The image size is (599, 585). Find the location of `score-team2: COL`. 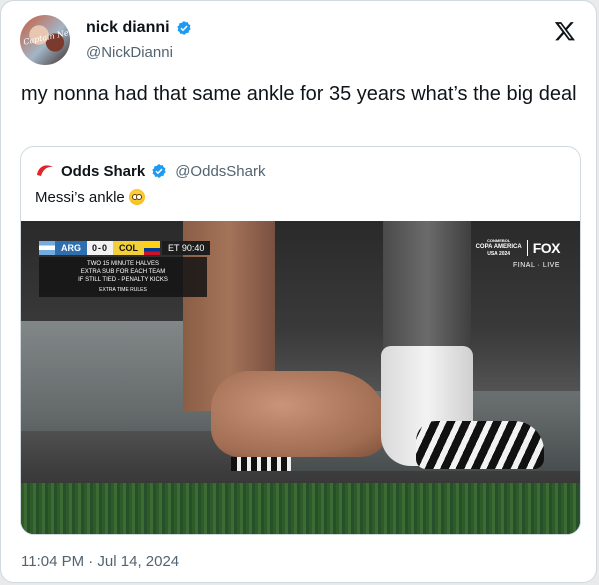

score-team2: COL is located at coordinates (129, 248).